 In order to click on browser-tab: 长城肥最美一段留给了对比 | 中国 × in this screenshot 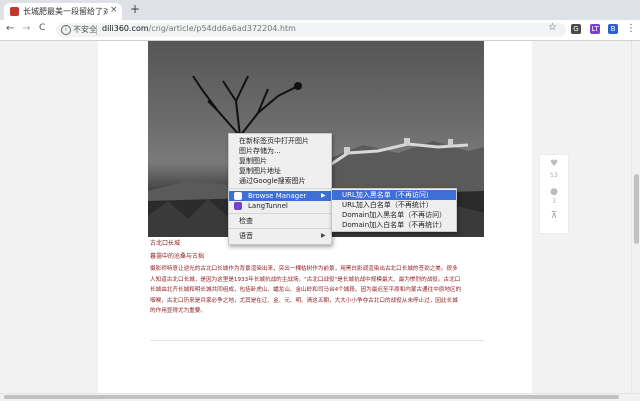, I will do `click(63, 11)`.